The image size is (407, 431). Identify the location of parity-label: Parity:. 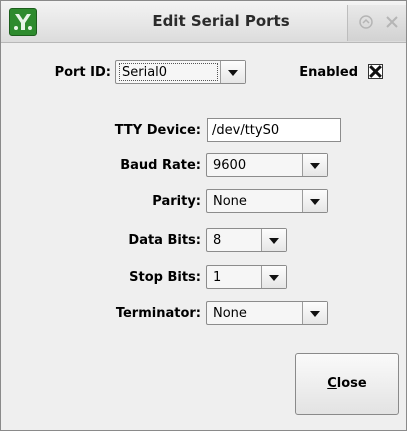
(176, 201).